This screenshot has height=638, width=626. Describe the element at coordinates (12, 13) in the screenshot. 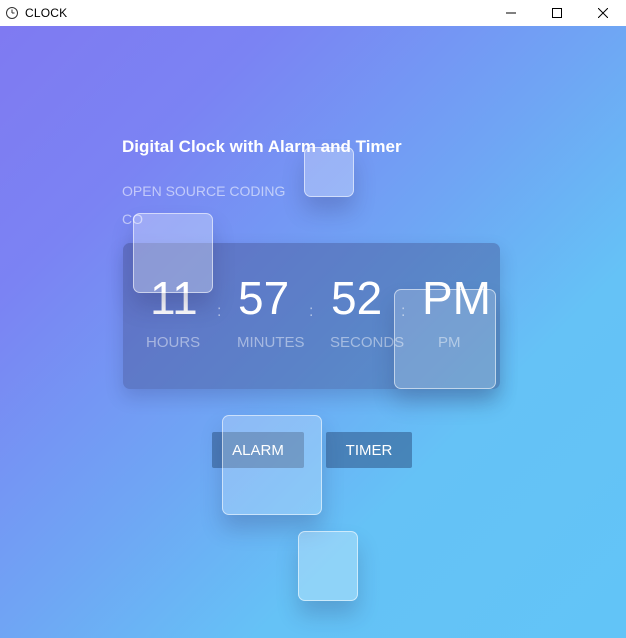

I see `clock-app-icon` at that location.